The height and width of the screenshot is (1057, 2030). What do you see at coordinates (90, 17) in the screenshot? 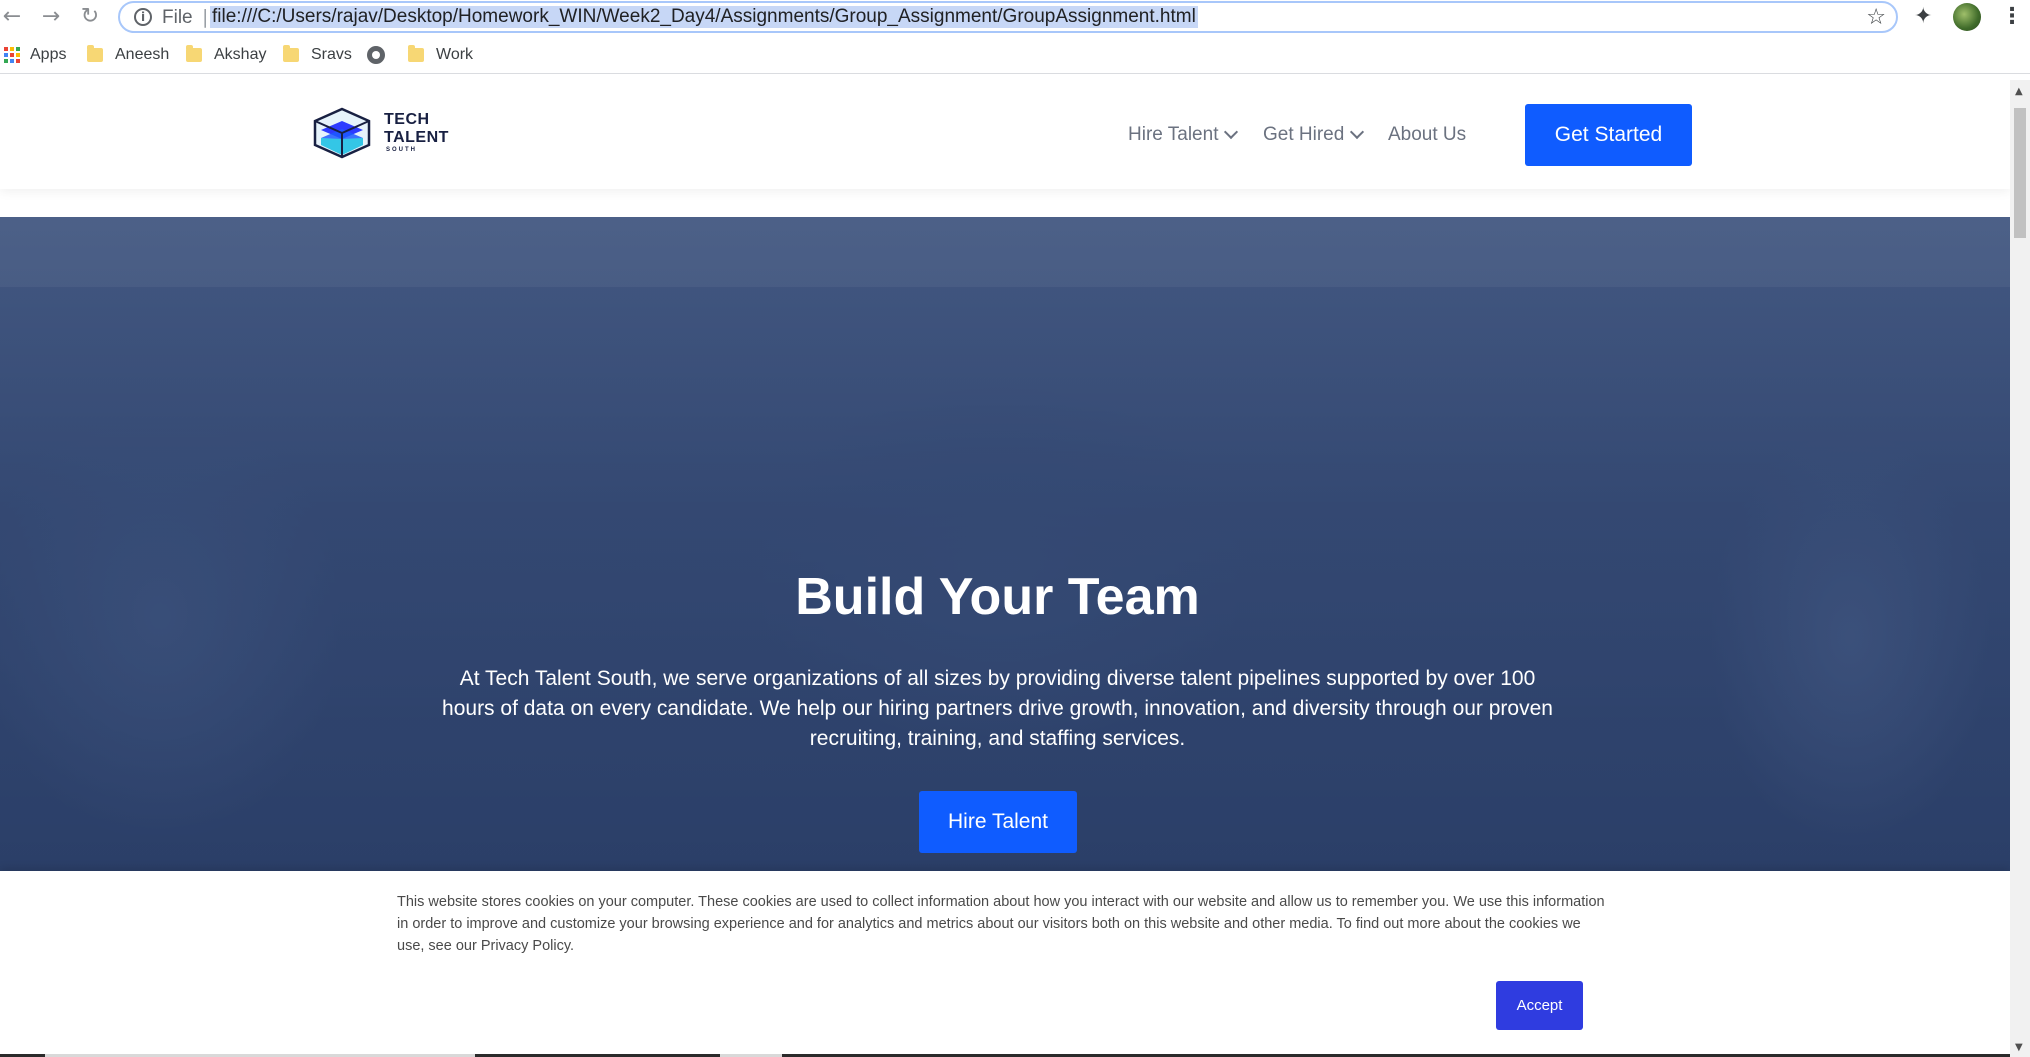
I see `reload-icon: ↻` at bounding box center [90, 17].